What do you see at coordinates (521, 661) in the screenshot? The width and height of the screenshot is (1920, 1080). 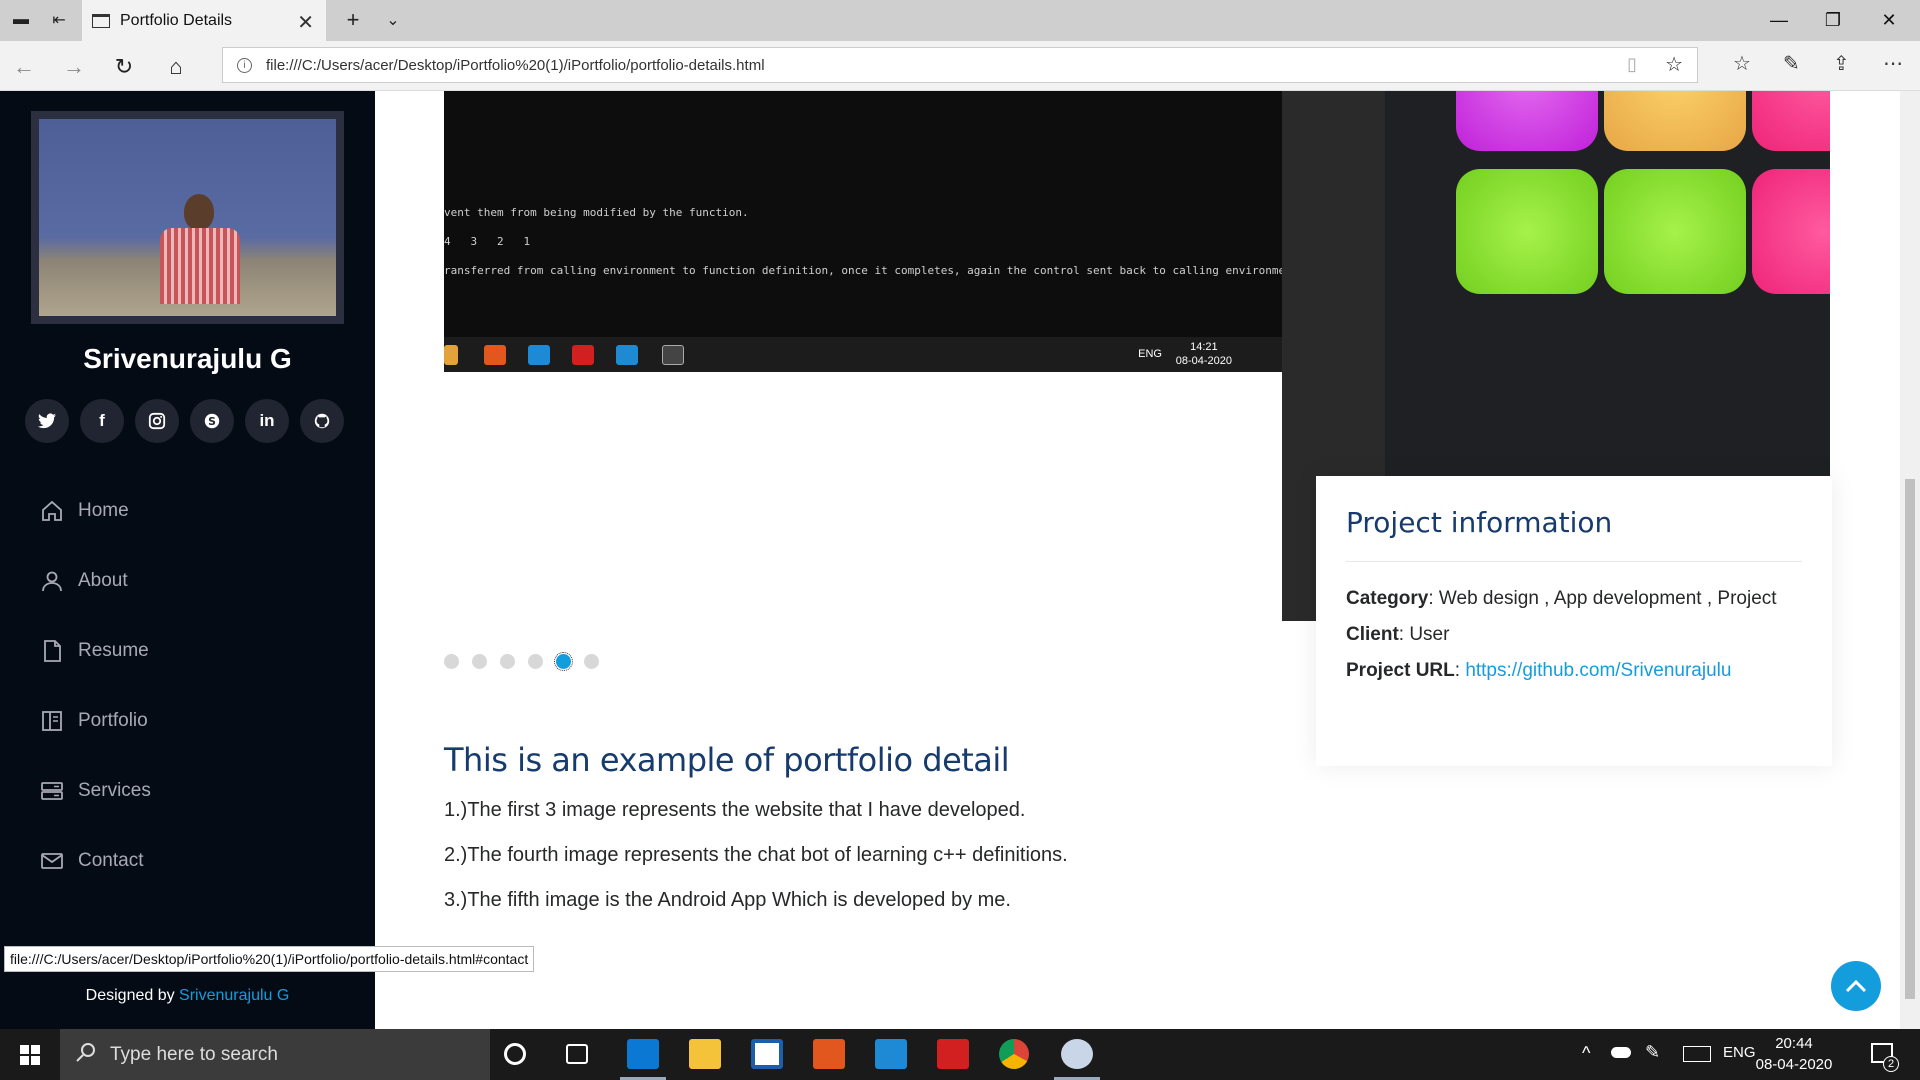 I see `carousel-dots` at bounding box center [521, 661].